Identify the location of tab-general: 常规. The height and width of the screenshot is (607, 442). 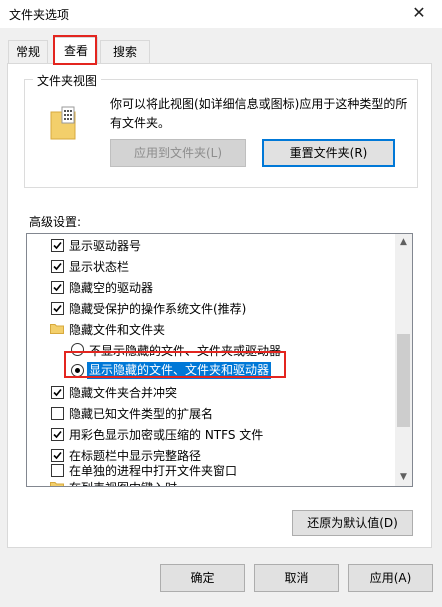
(28, 51).